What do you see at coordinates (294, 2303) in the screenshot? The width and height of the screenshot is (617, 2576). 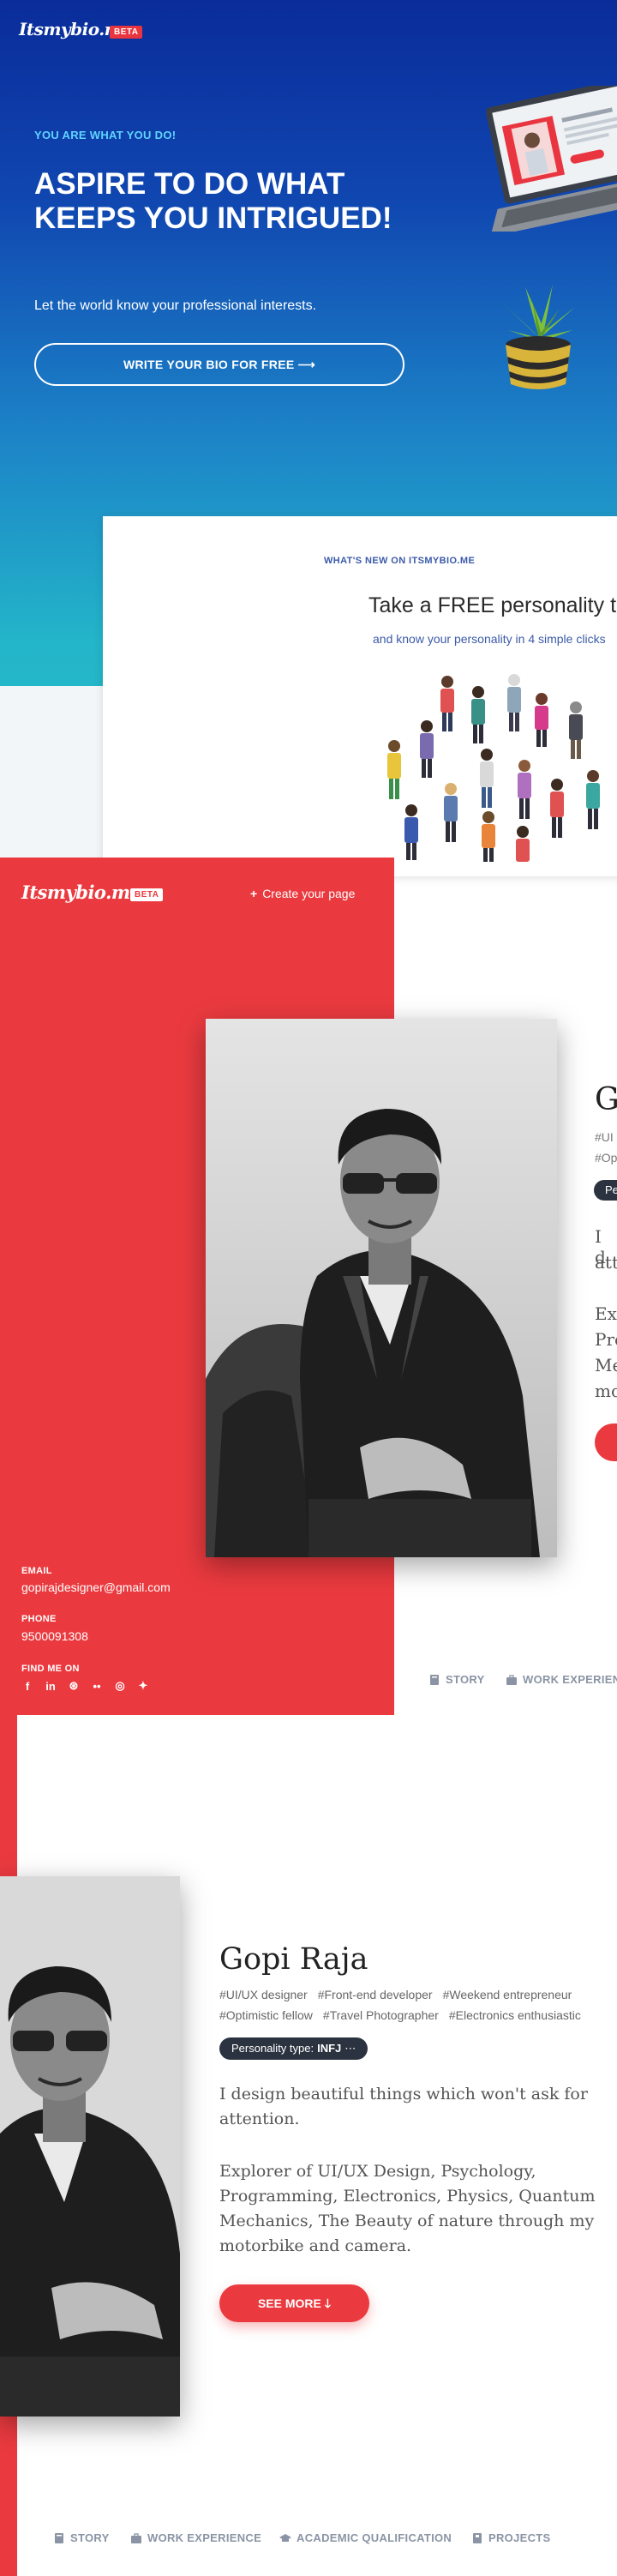 I see `see-more-button: SEE MORE 🡓` at bounding box center [294, 2303].